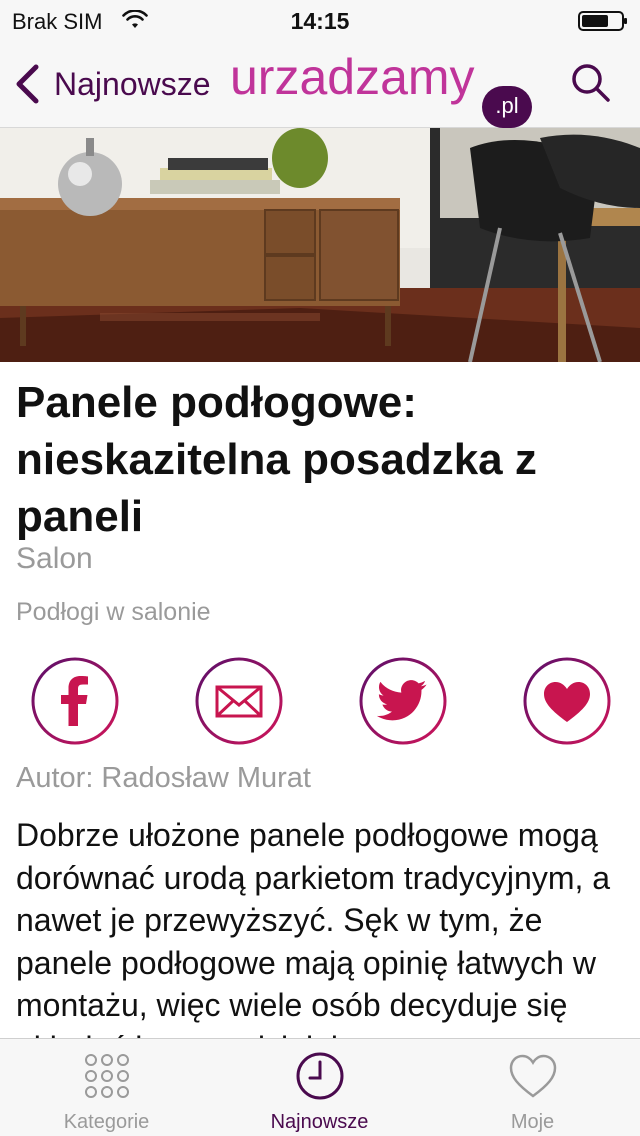 Image resolution: width=640 pixels, height=1136 pixels. What do you see at coordinates (107, 1076) in the screenshot?
I see `grid-icon` at bounding box center [107, 1076].